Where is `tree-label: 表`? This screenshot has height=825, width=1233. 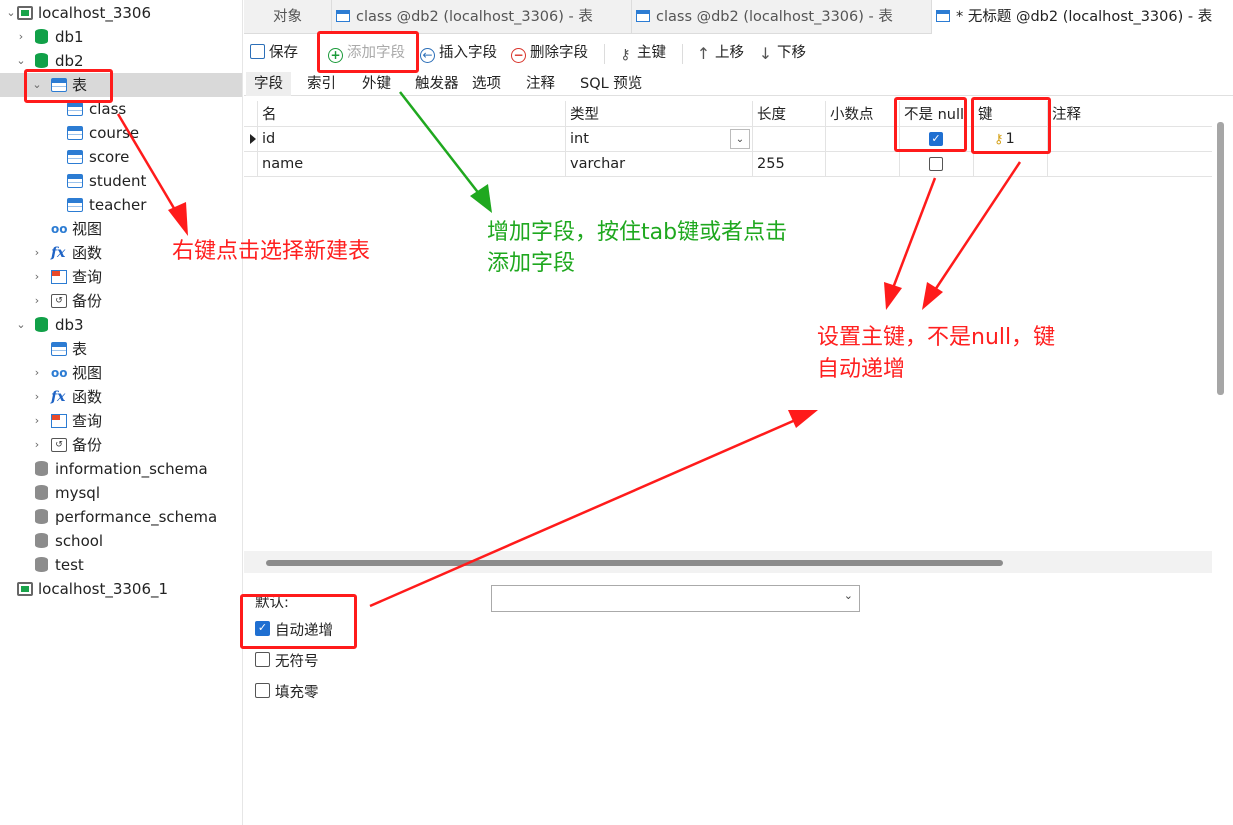 tree-label: 表 is located at coordinates (80, 349).